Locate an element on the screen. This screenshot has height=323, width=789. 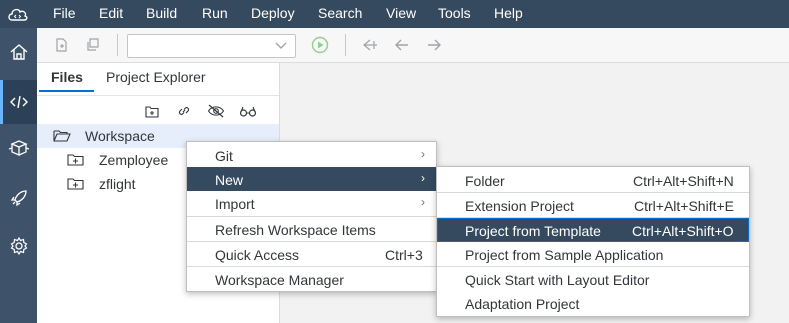
activity-sidebar is located at coordinates (18, 175).